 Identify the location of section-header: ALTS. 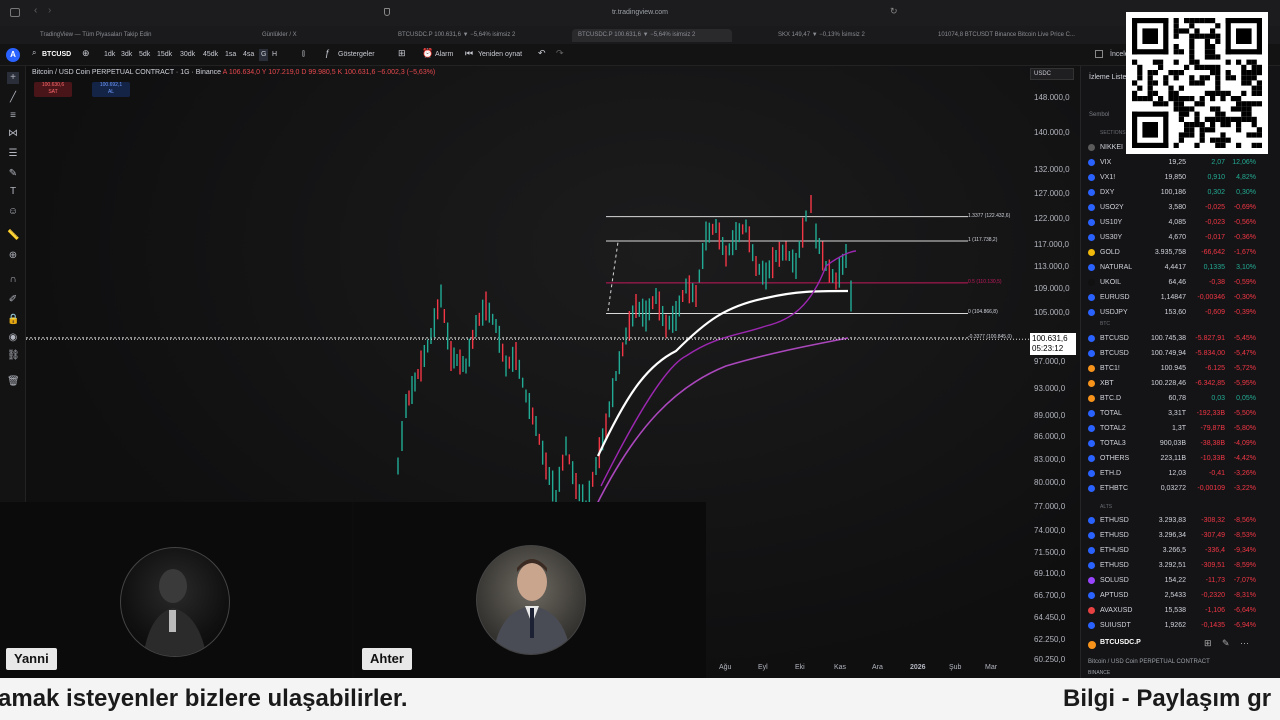
(1106, 507).